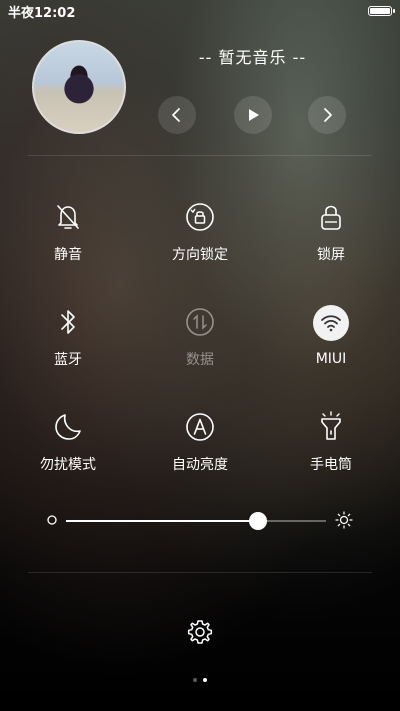 This screenshot has width=400, height=711. What do you see at coordinates (331, 255) in the screenshot?
I see `toggle-label: 锁屏` at bounding box center [331, 255].